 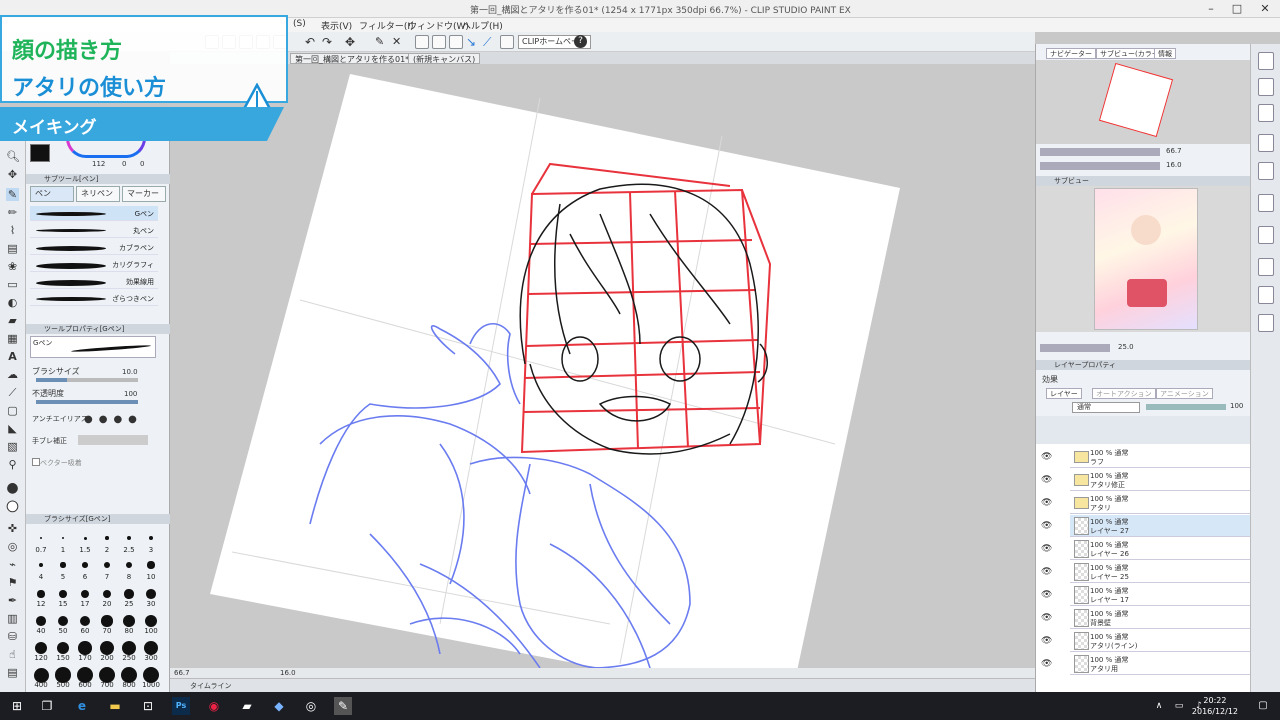 What do you see at coordinates (12, 672) in the screenshot?
I see `grid-icon: ▤` at bounding box center [12, 672].